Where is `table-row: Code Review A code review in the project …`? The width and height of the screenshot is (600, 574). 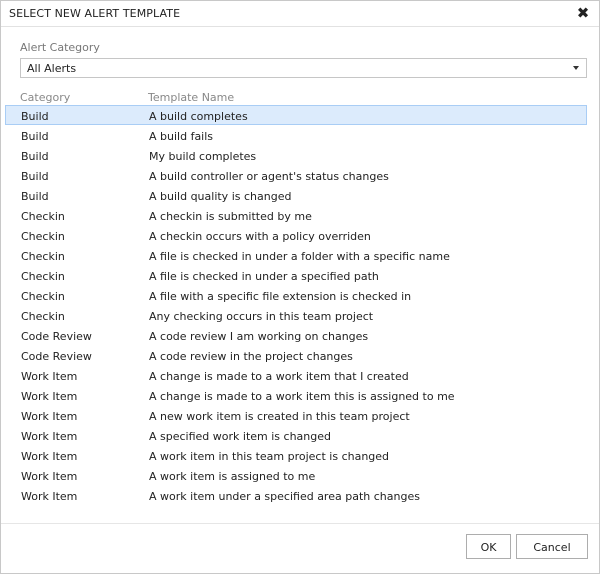
table-row: Code Review A code review in the project … is located at coordinates (296, 355).